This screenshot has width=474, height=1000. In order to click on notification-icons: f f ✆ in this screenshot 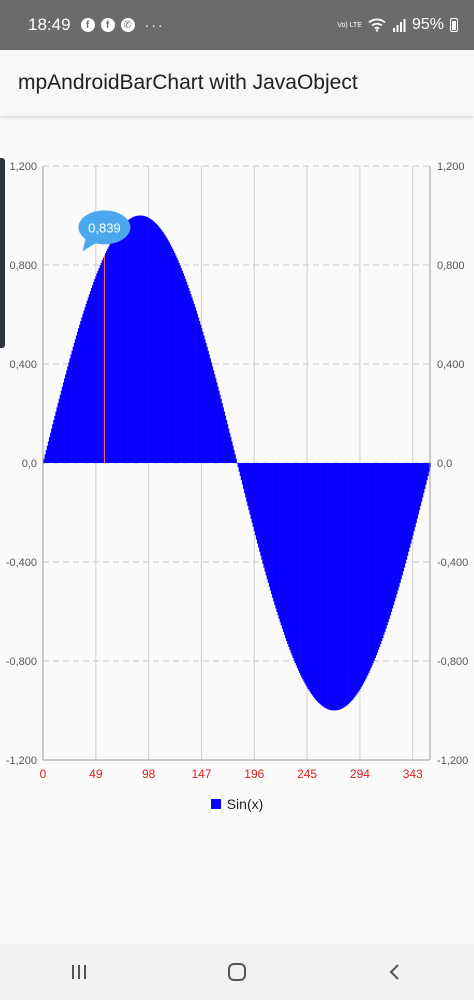, I will do `click(107, 25)`.